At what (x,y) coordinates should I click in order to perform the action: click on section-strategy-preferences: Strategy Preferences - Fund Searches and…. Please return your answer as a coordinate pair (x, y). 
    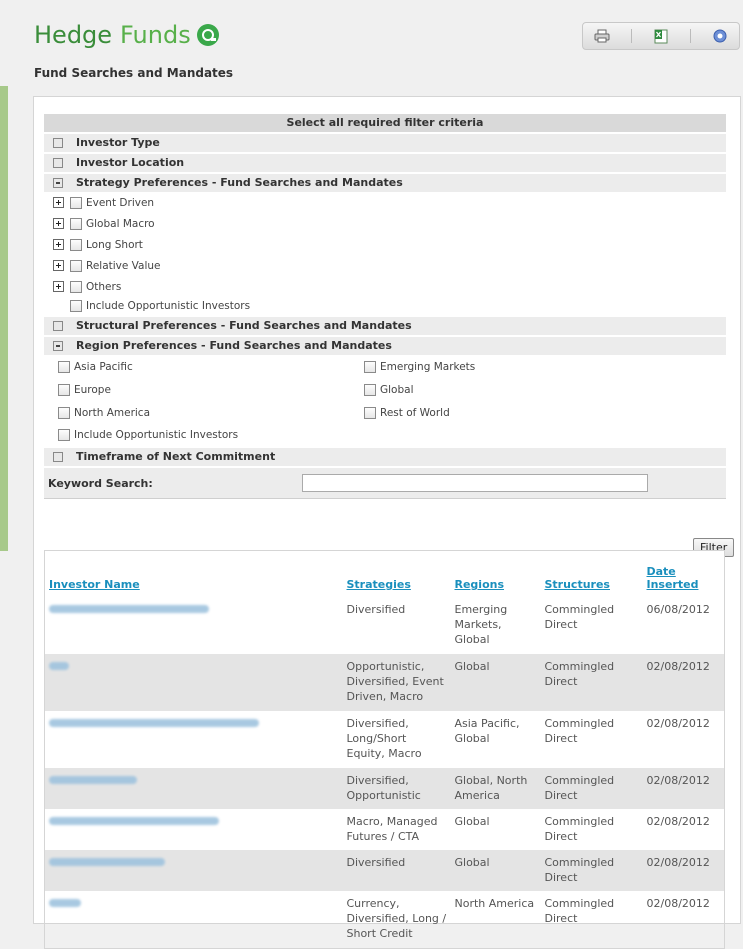
    Looking at the image, I should click on (385, 183).